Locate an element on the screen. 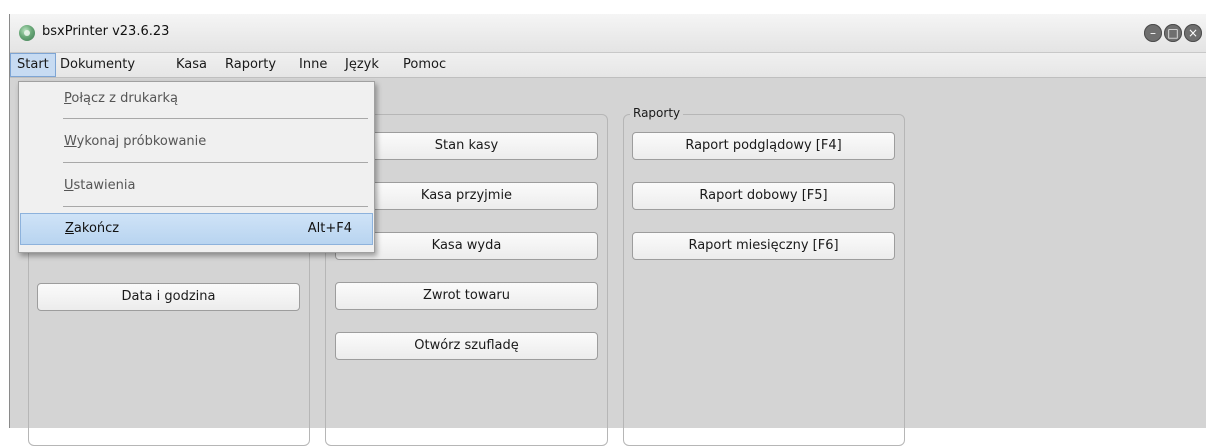 This screenshot has width=1206, height=446. menu-kasa: Kasa is located at coordinates (191, 65).